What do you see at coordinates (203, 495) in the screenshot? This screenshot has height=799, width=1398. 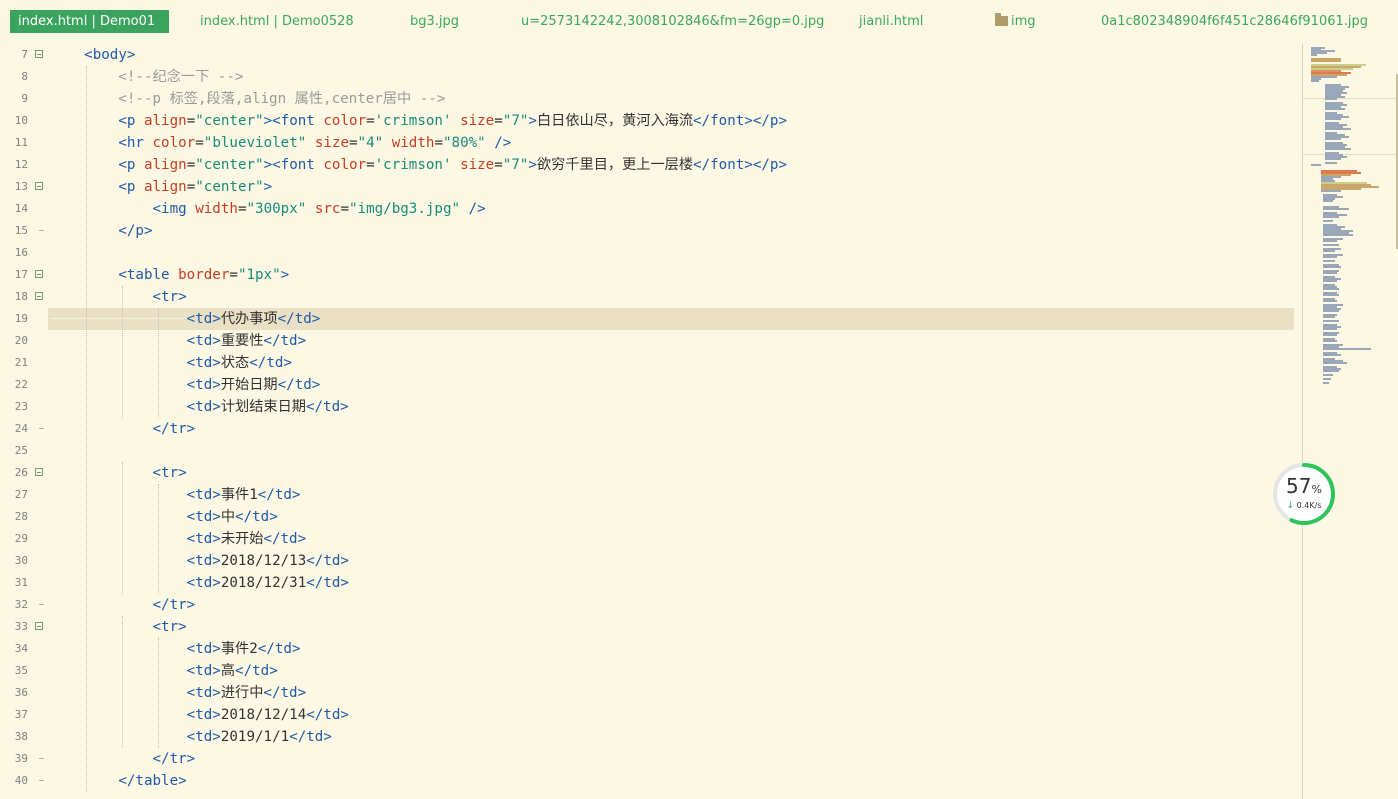 I see `code-token: <td>` at bounding box center [203, 495].